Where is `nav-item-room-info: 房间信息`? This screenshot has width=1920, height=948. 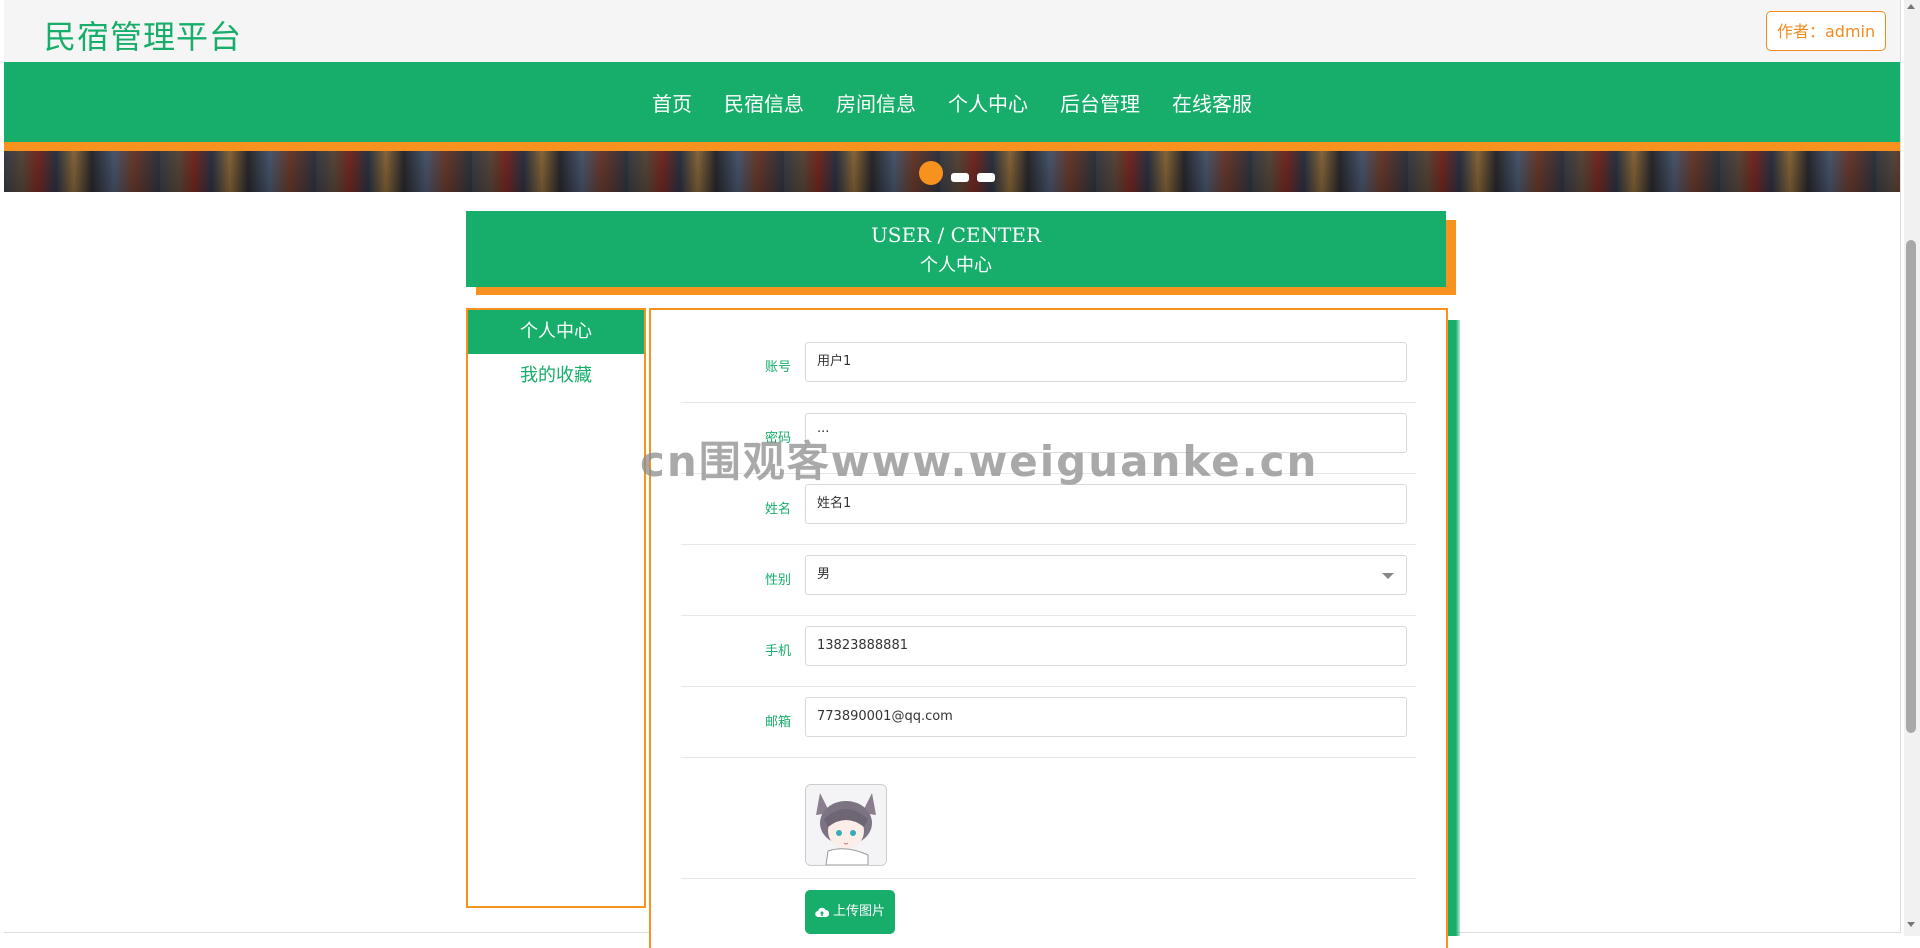 nav-item-room-info: 房间信息 is located at coordinates (876, 102).